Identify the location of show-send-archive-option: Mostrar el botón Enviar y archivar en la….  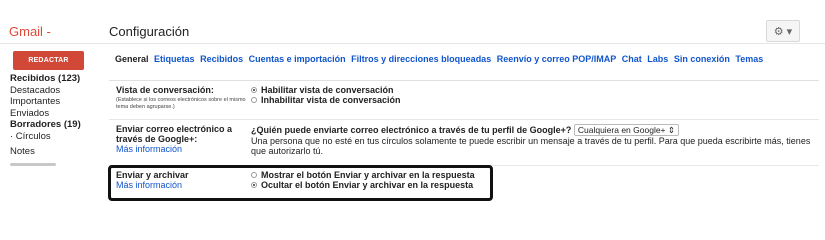
(533, 175).